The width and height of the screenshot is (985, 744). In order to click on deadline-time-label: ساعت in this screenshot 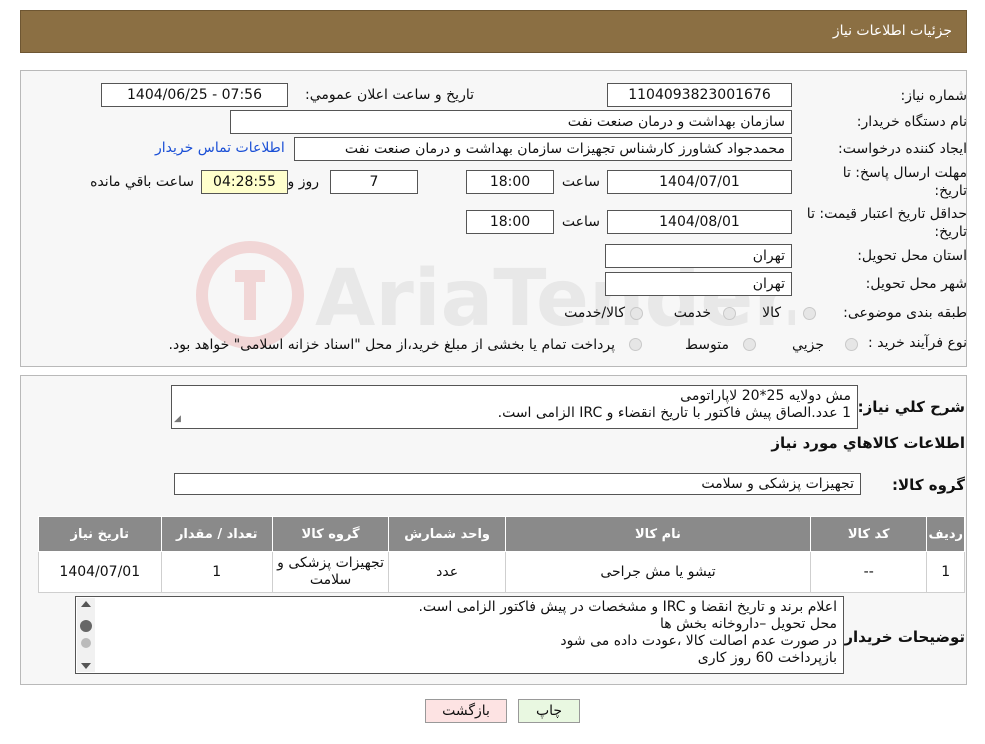, I will do `click(580, 182)`.